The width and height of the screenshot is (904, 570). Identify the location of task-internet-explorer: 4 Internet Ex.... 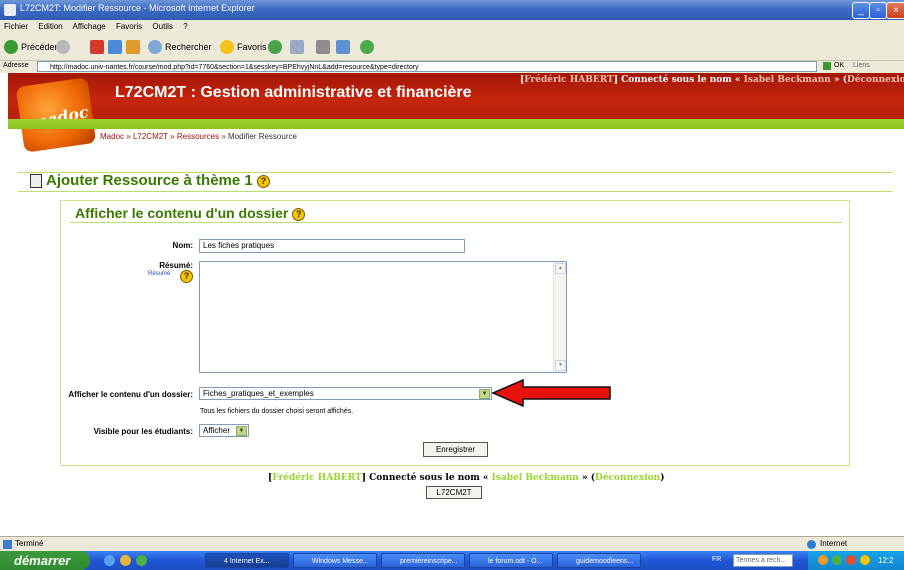
(247, 560).